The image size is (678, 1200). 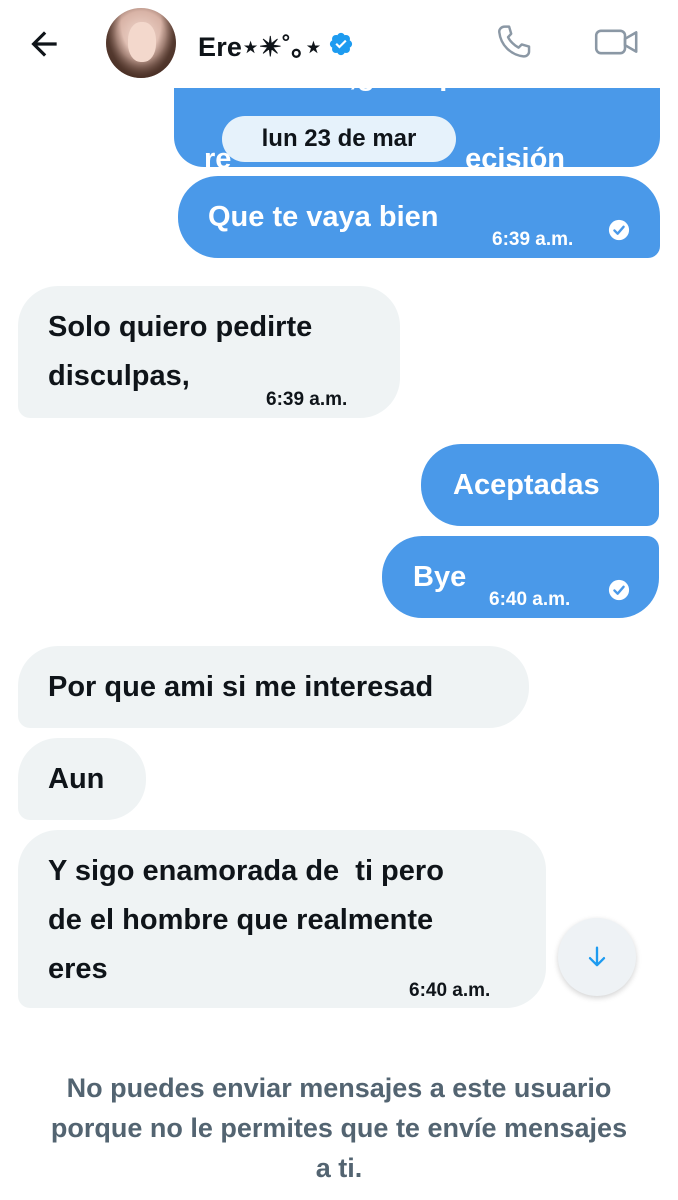 I want to click on message-bubble-outgoing: Que te vaya bien 6:39 a.m., so click(x=419, y=217).